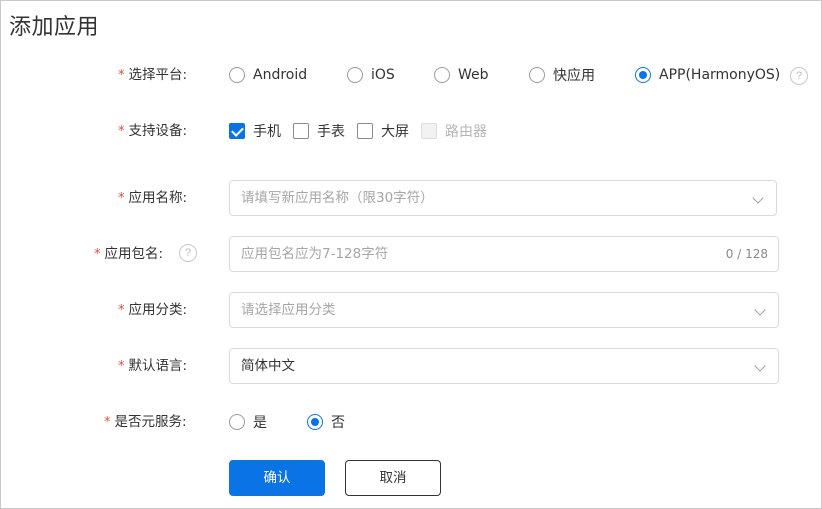 This screenshot has height=509, width=822. What do you see at coordinates (411, 422) in the screenshot?
I see `meta-service-row: * 是否元服务: 是 否` at bounding box center [411, 422].